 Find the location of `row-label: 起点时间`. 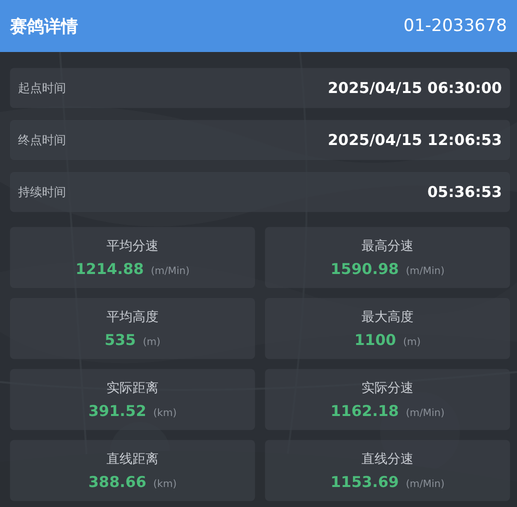

row-label: 起点时间 is located at coordinates (42, 88).